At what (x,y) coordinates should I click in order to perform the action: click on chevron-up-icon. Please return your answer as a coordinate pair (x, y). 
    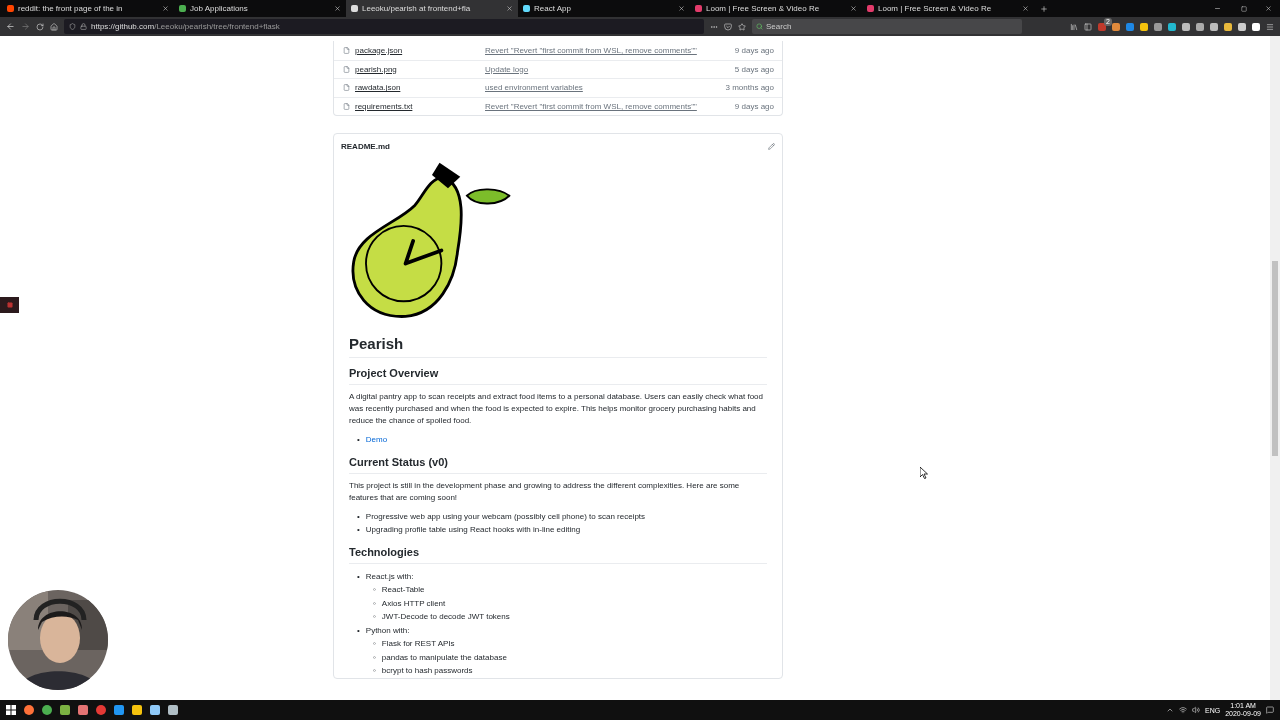
    Looking at the image, I should click on (1170, 710).